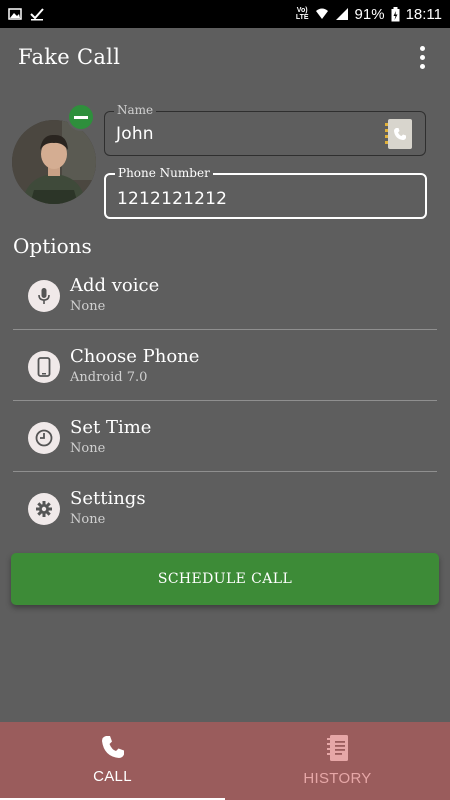 This screenshot has height=800, width=450. Describe the element at coordinates (15, 14) in the screenshot. I see `gallery-icon` at that location.